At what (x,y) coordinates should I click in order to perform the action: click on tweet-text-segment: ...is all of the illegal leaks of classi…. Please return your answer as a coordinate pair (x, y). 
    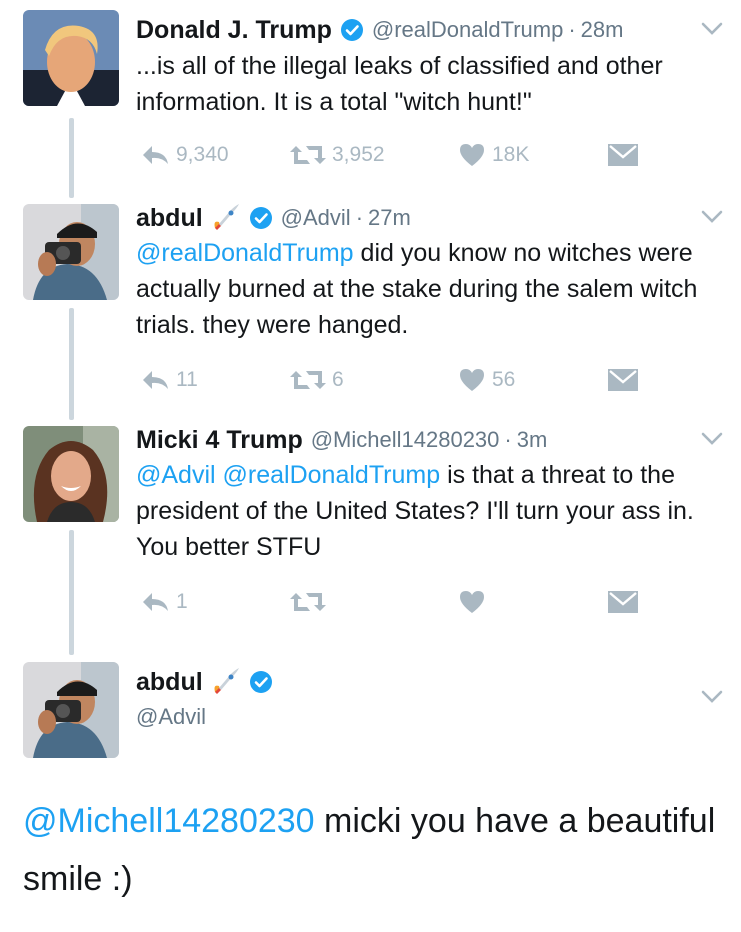
    Looking at the image, I should click on (399, 84).